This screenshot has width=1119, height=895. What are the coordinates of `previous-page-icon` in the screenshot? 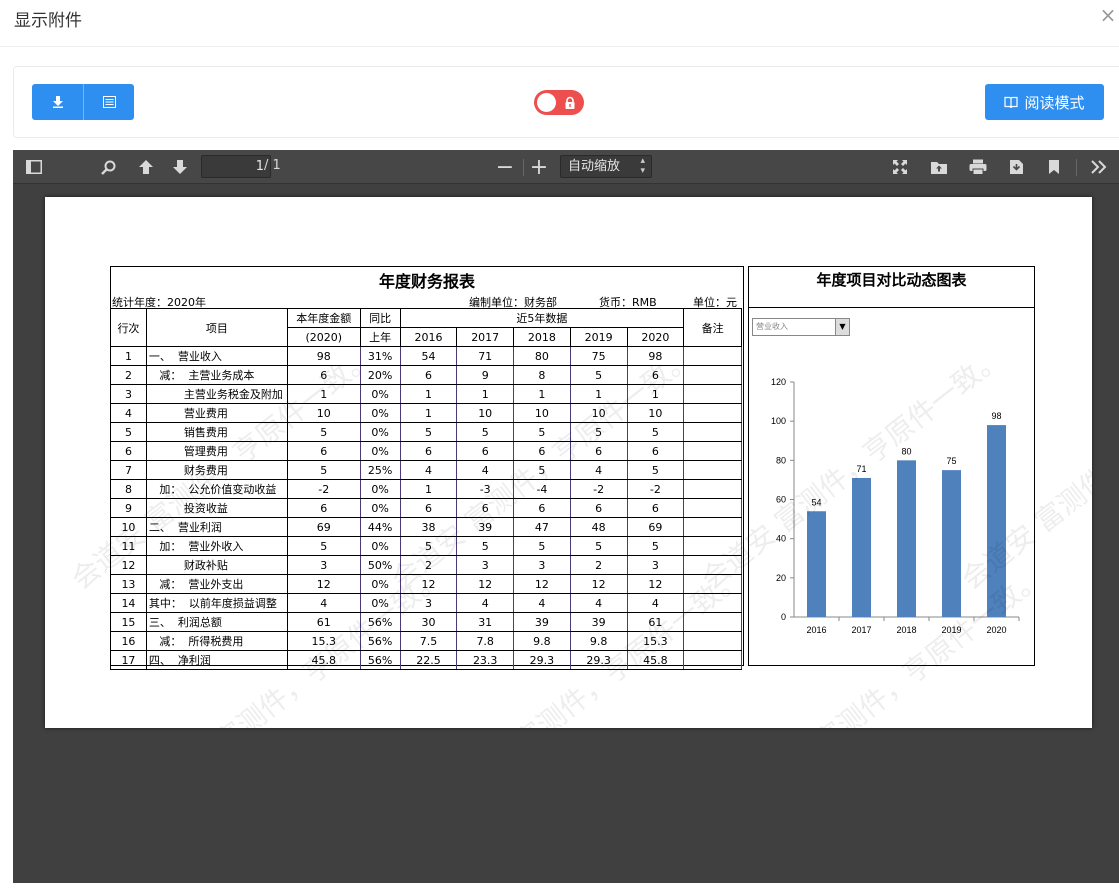 It's located at (146, 167).